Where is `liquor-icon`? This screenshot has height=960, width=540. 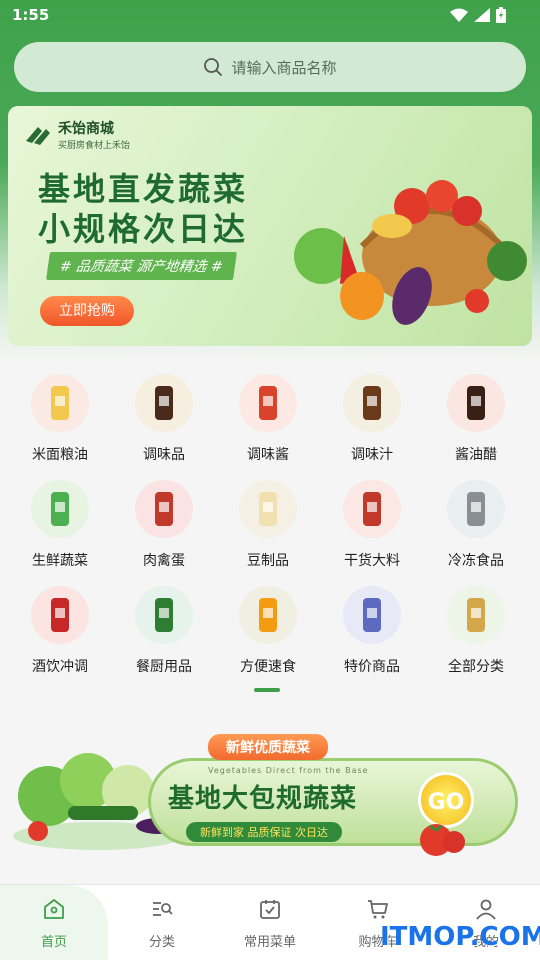
liquor-icon is located at coordinates (60, 615).